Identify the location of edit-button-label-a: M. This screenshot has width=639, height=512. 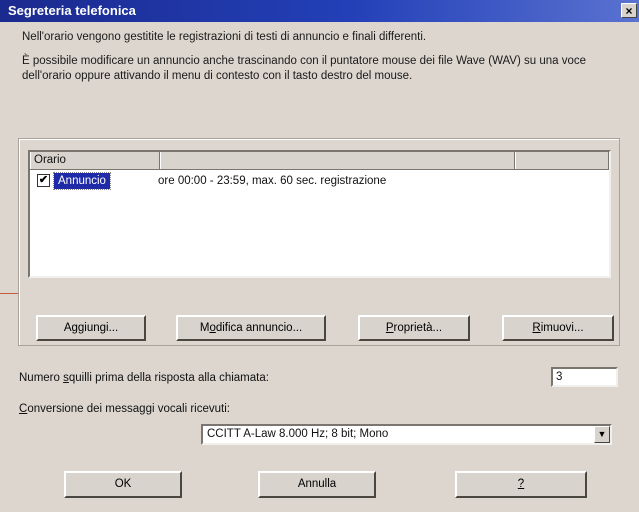
(204, 328).